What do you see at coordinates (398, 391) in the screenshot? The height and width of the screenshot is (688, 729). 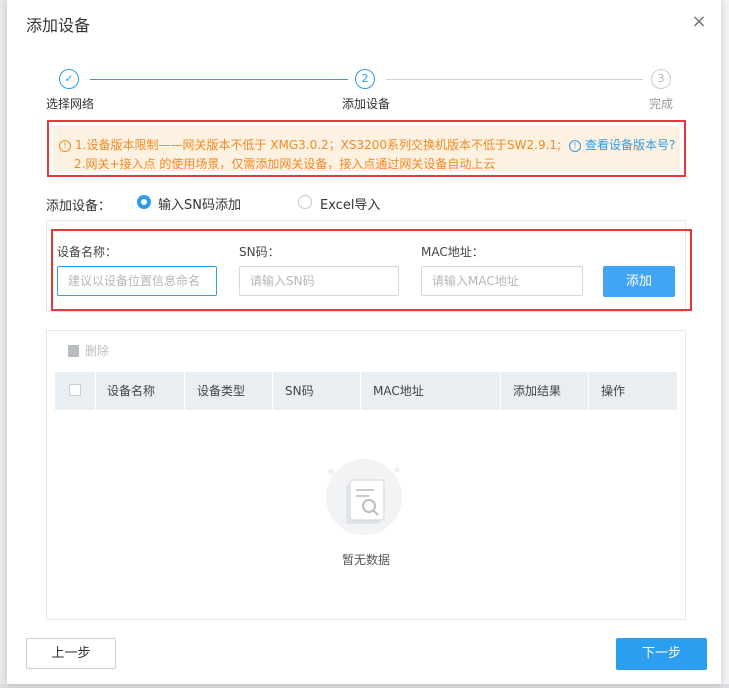 I see `col-mac: MAC地址` at bounding box center [398, 391].